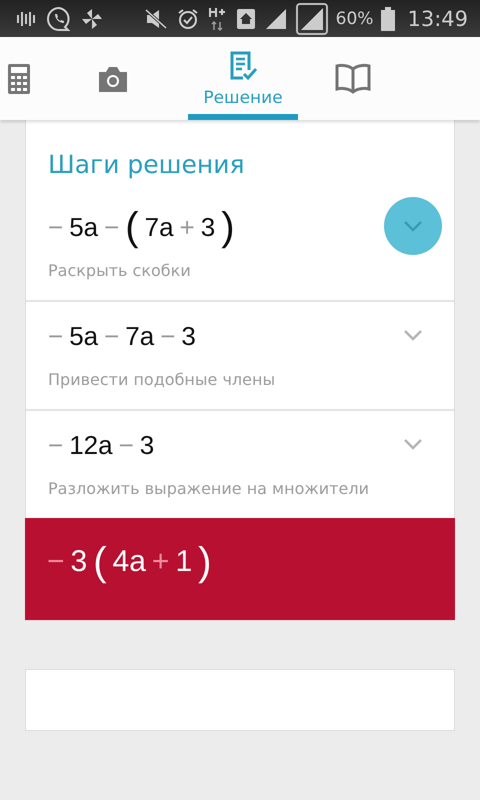 Image resolution: width=480 pixels, height=800 pixels. What do you see at coordinates (162, 379) in the screenshot?
I see `step-description: Привести подобные члены` at bounding box center [162, 379].